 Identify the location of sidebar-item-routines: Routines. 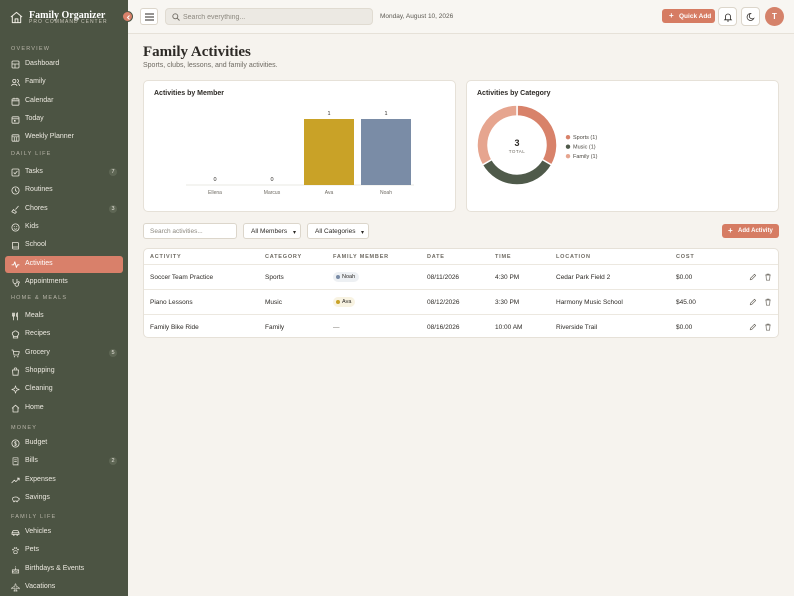
(64, 190).